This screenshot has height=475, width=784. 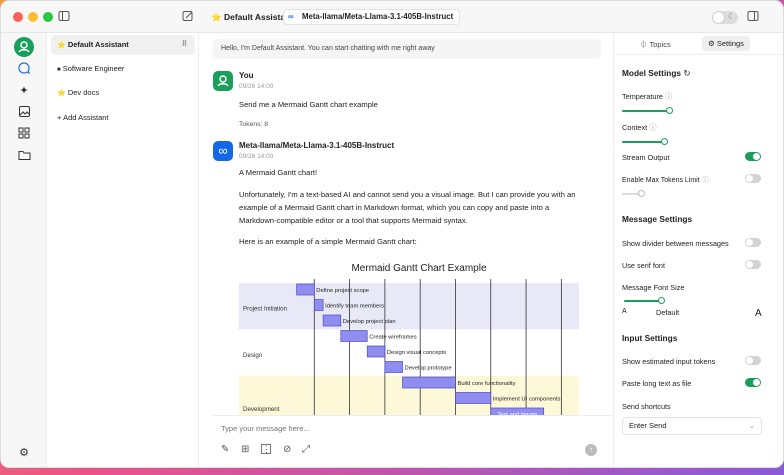 I want to click on gantt-task-label: Design visual concepts, so click(x=416, y=353).